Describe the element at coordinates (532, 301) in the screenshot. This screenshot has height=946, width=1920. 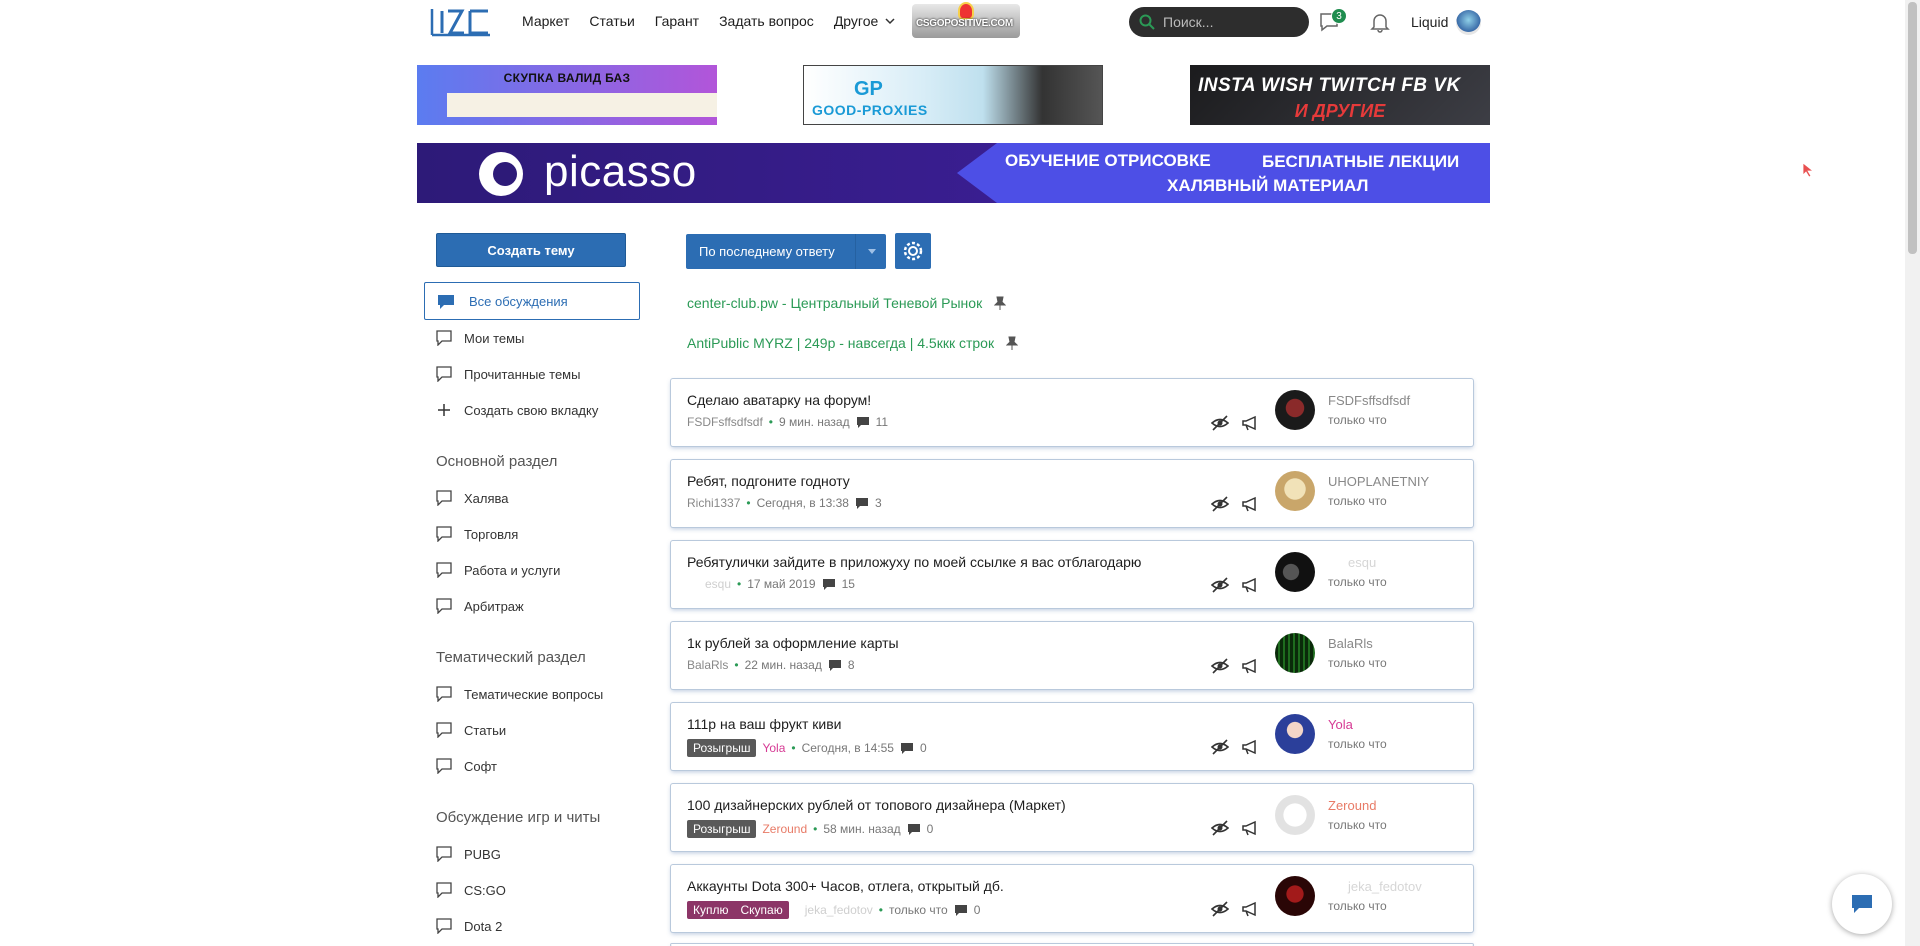
I see `sidebar-item-all-discussions: Все обсуждения` at that location.